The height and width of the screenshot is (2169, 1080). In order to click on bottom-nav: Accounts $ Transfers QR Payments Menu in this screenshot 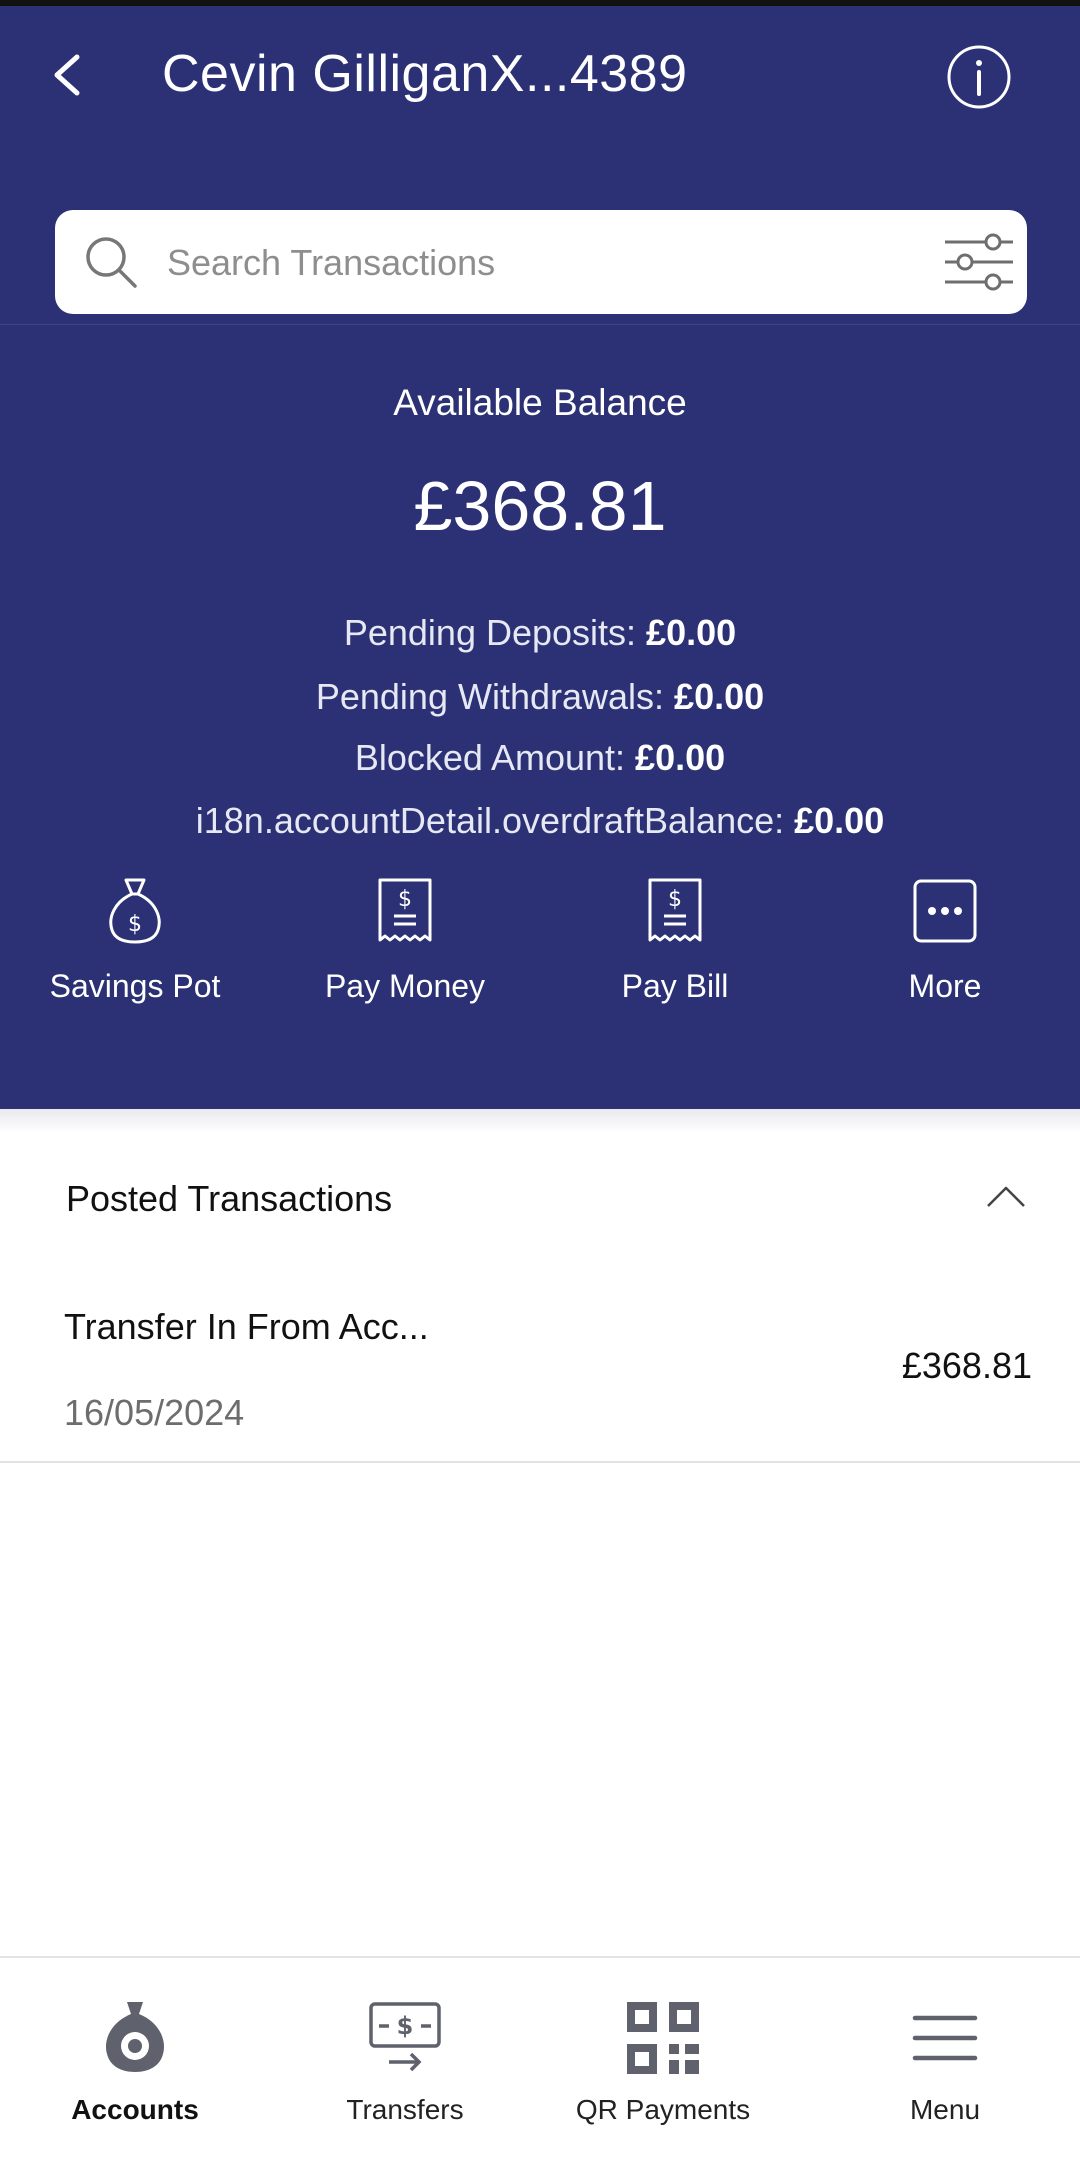, I will do `click(540, 2062)`.